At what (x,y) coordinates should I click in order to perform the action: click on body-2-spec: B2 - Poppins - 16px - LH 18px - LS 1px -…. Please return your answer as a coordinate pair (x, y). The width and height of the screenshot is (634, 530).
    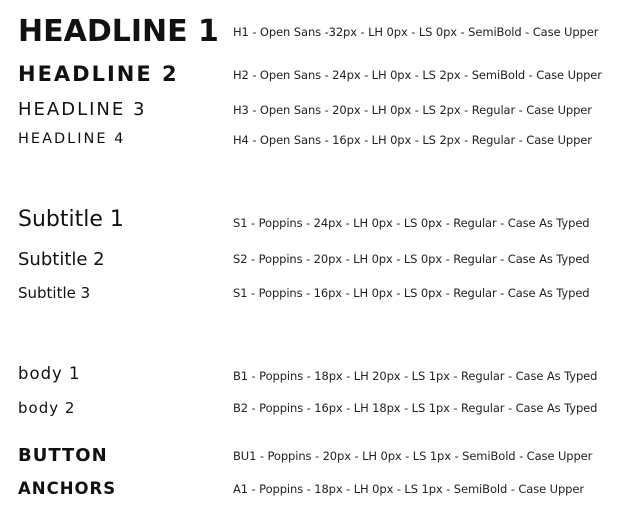
    Looking at the image, I should click on (415, 408).